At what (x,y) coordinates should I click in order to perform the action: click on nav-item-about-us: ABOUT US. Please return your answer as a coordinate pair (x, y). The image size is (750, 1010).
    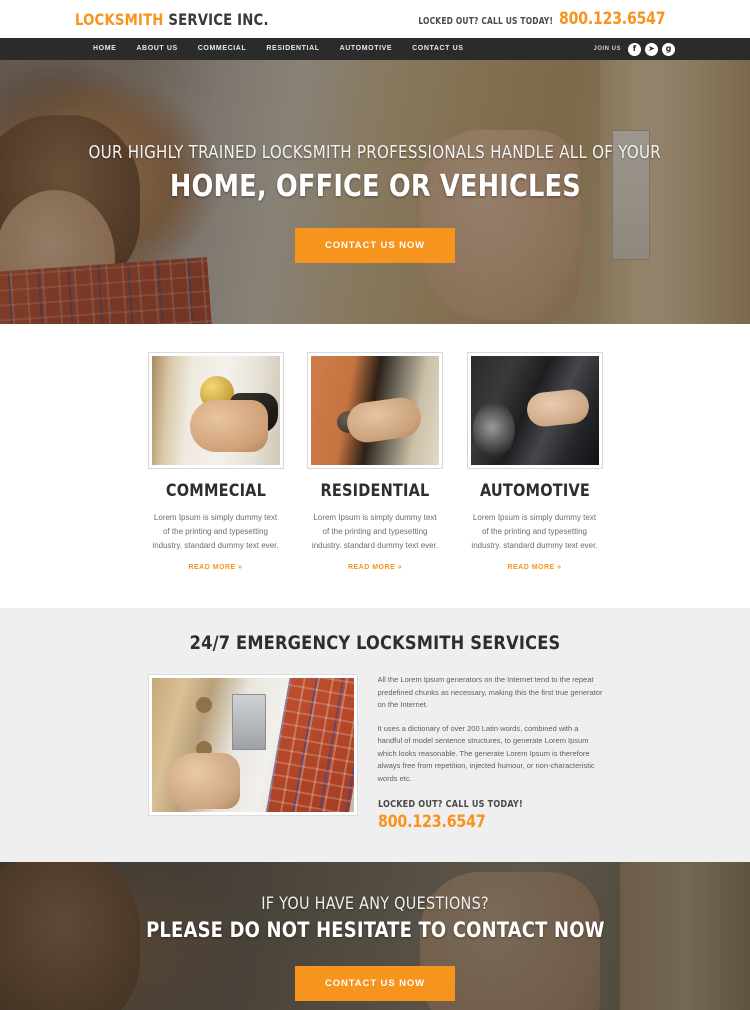
    Looking at the image, I should click on (156, 49).